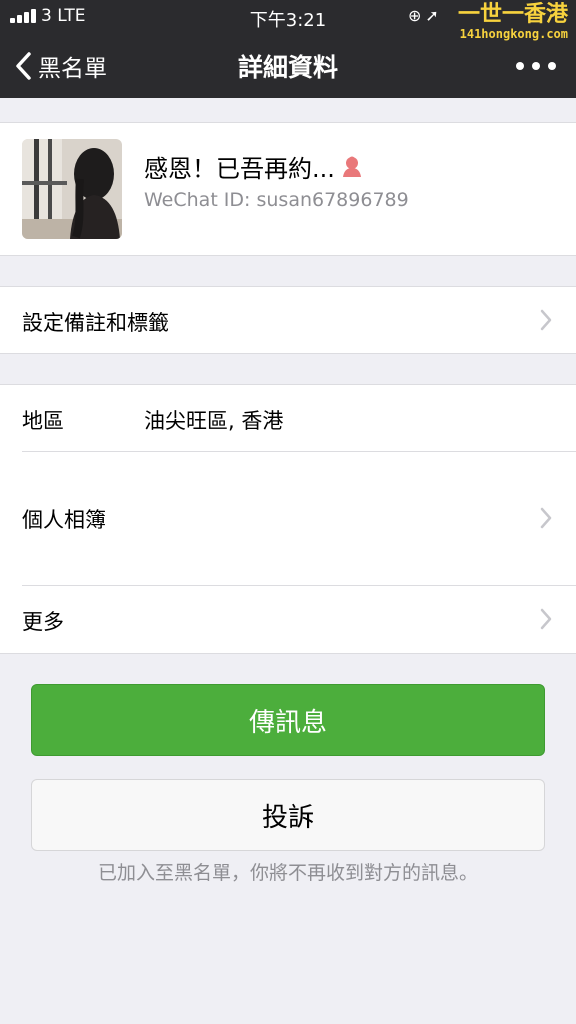 The height and width of the screenshot is (1024, 576). Describe the element at coordinates (95, 323) in the screenshot. I see `remark-tags-label: 設定備註和標籤` at that location.